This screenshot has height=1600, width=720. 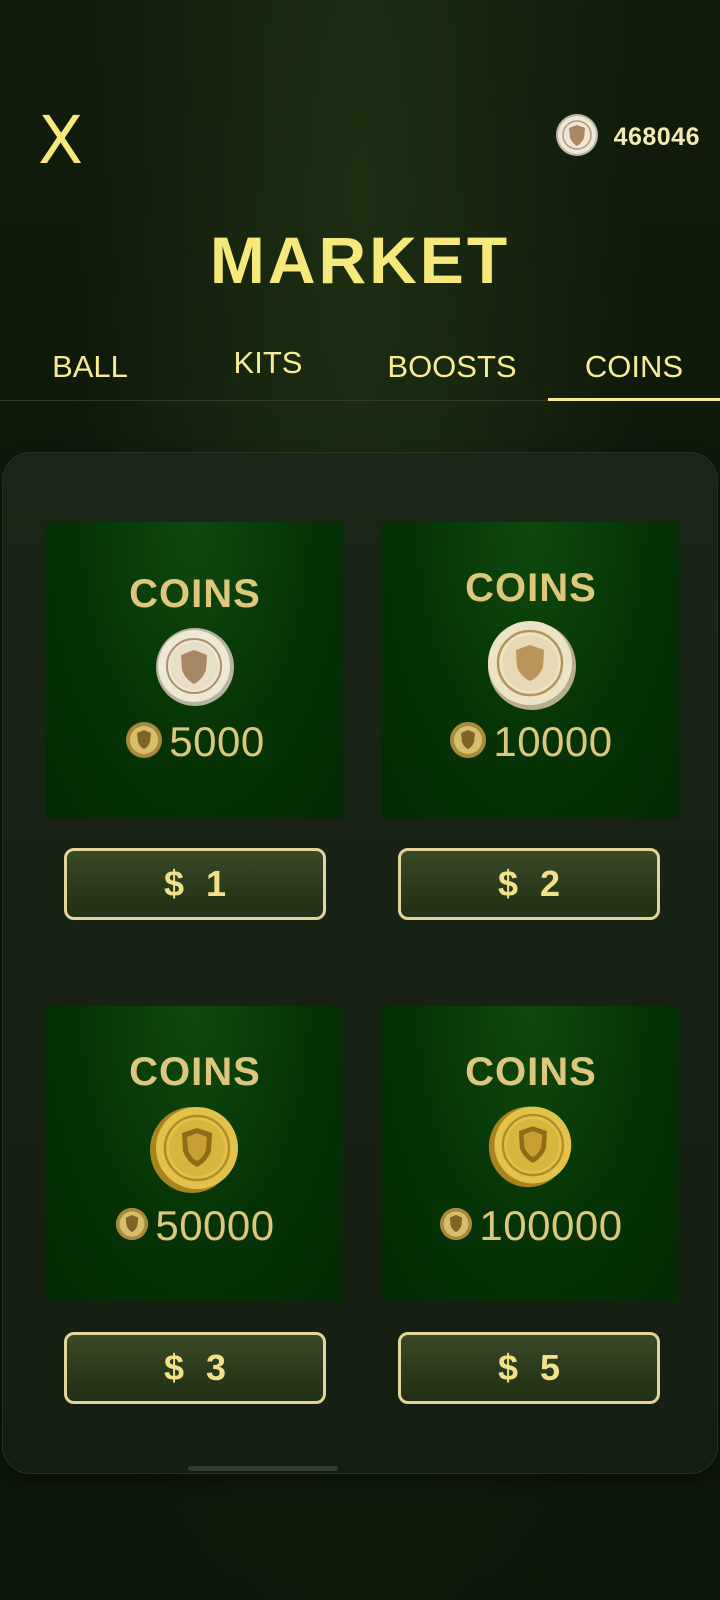 I want to click on tab-kits: KITS, so click(x=268, y=363).